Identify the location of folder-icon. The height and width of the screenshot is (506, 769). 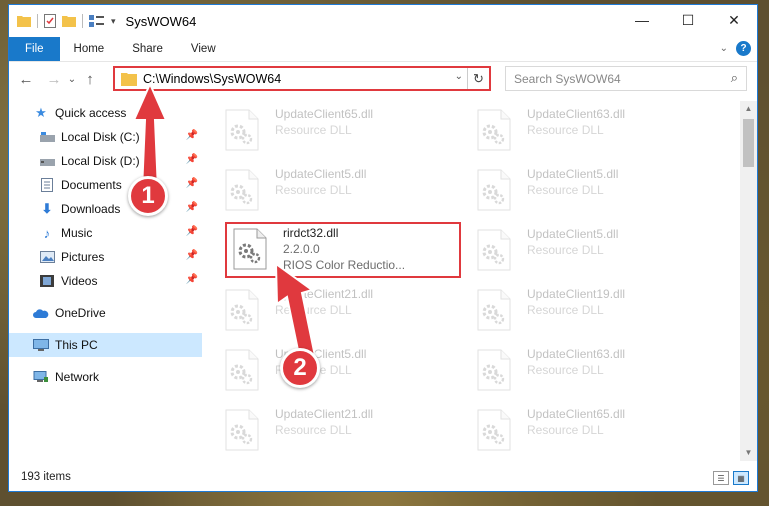
(24, 21).